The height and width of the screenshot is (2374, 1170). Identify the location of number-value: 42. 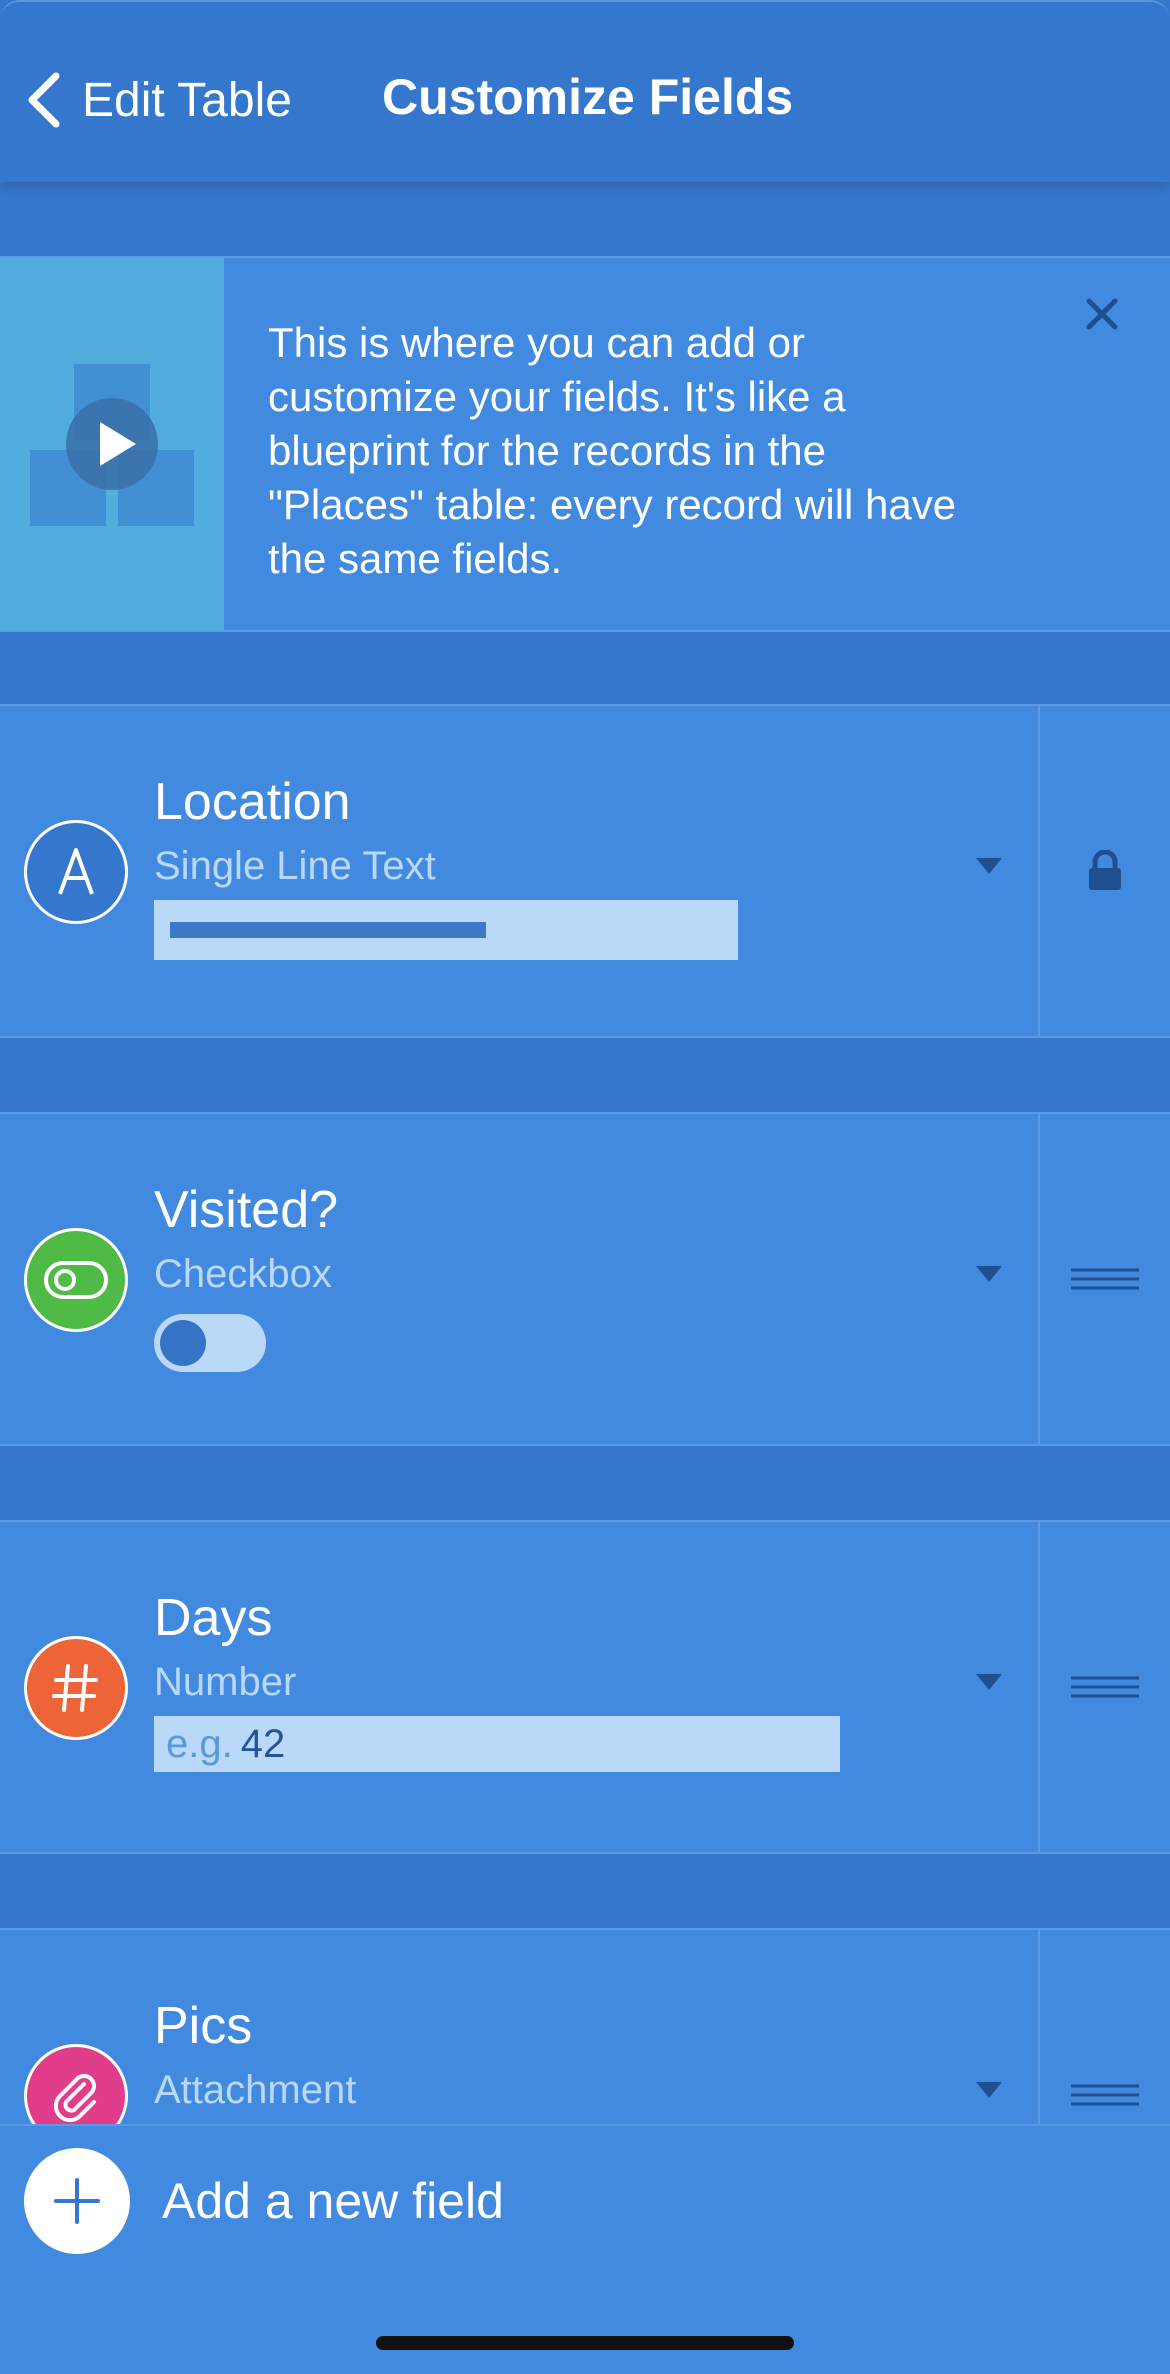
(263, 1744).